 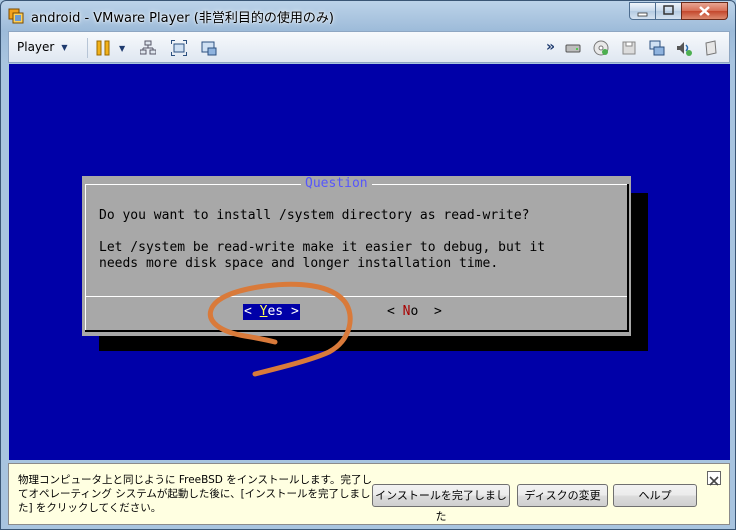 I want to click on hard-disk-icon, so click(x=573, y=48).